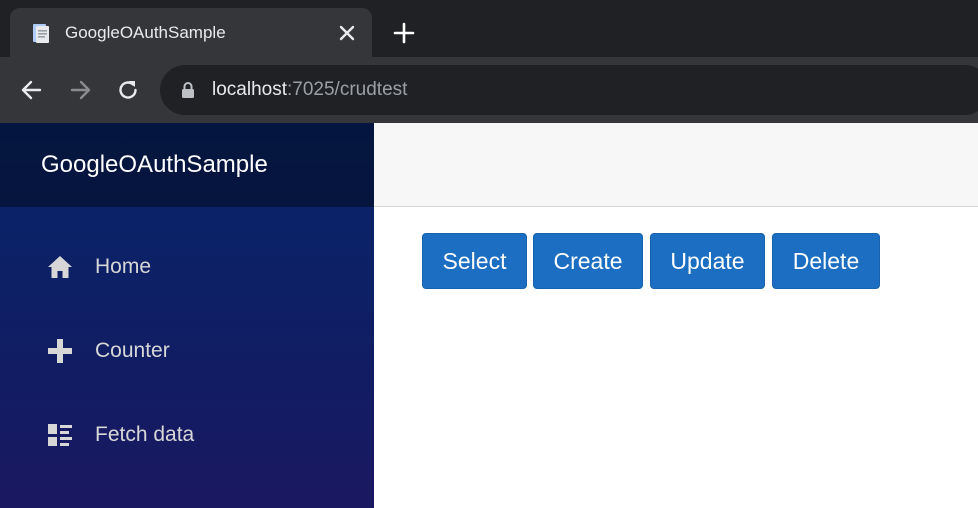 This screenshot has height=508, width=978. Describe the element at coordinates (188, 90) in the screenshot. I see `lock-icon` at that location.